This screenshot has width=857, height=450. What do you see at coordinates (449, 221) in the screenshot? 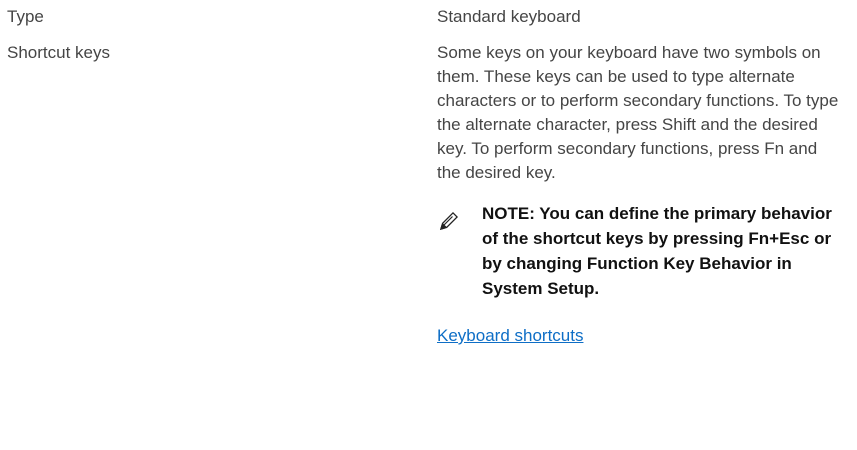
I see `pencil-note-icon` at bounding box center [449, 221].